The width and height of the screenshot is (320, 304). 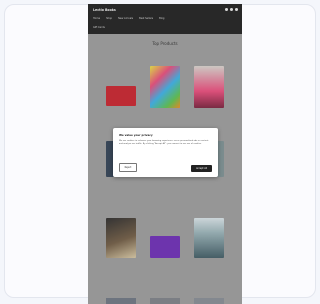 What do you see at coordinates (136, 135) in the screenshot?
I see `dialog-title: We value your privacy` at bounding box center [136, 135].